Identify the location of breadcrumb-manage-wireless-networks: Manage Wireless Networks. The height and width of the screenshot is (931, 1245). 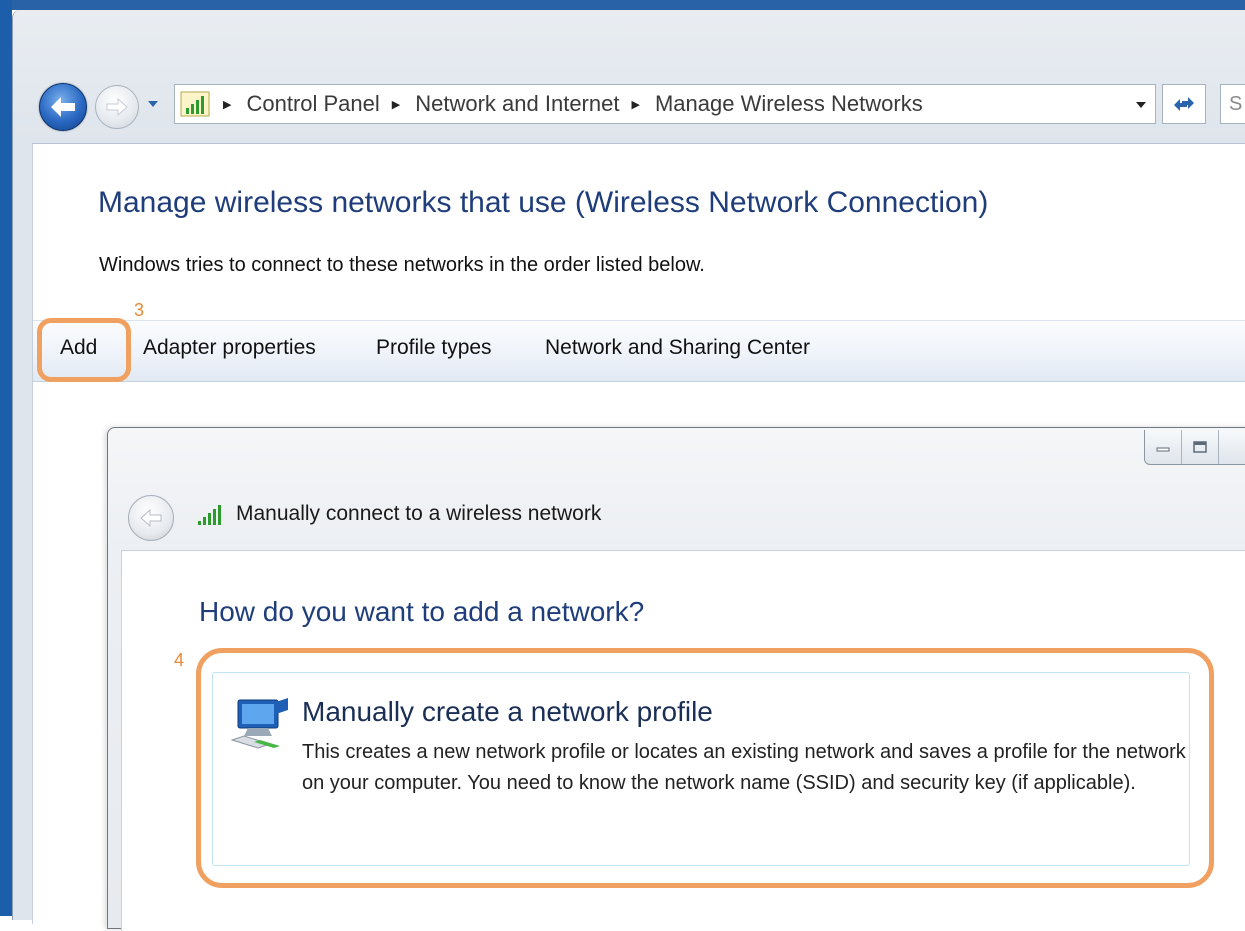
(789, 104).